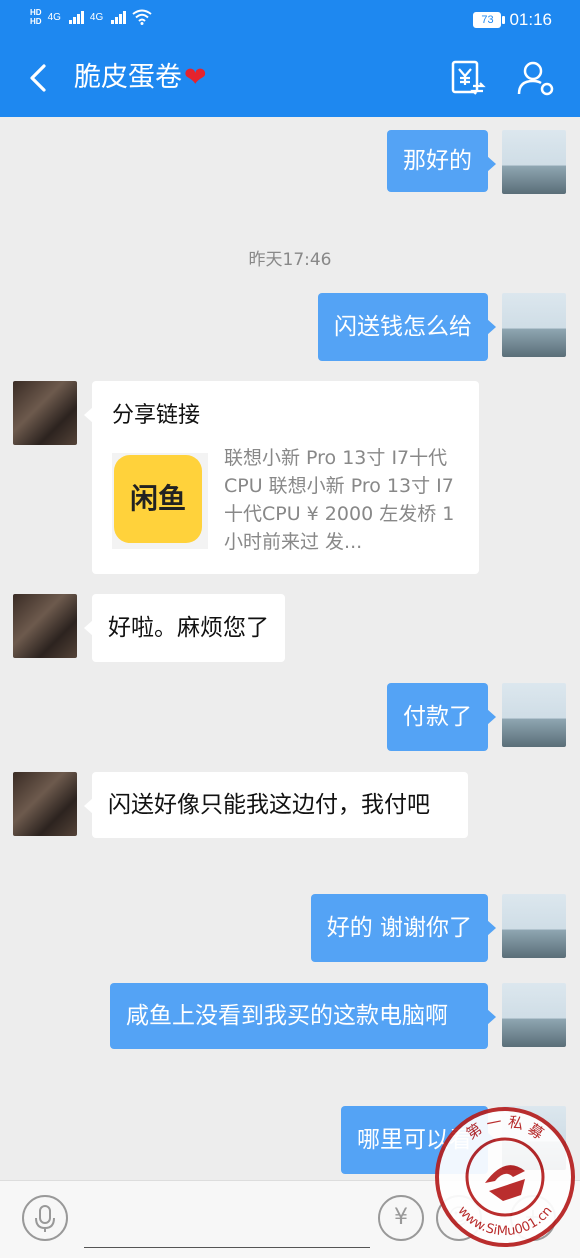 The height and width of the screenshot is (1258, 580). I want to click on watermark-seal: 第 一 私 募 www.SiMu001.cn, so click(505, 1177).